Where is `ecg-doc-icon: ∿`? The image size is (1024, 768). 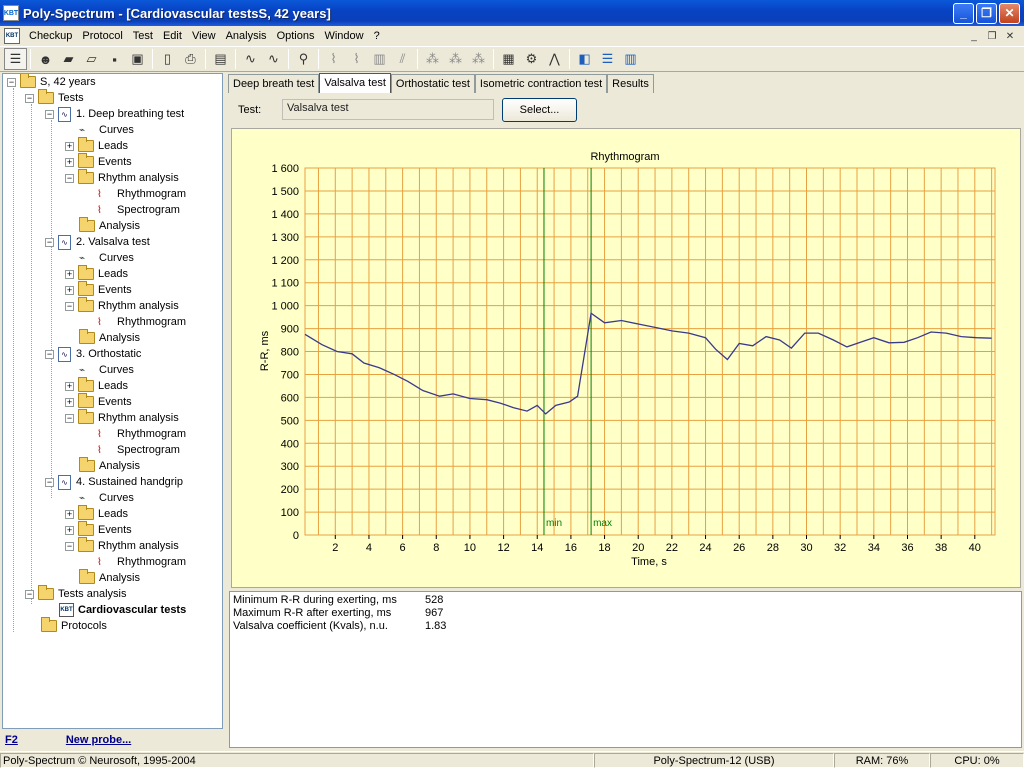 ecg-doc-icon: ∿ is located at coordinates (273, 59).